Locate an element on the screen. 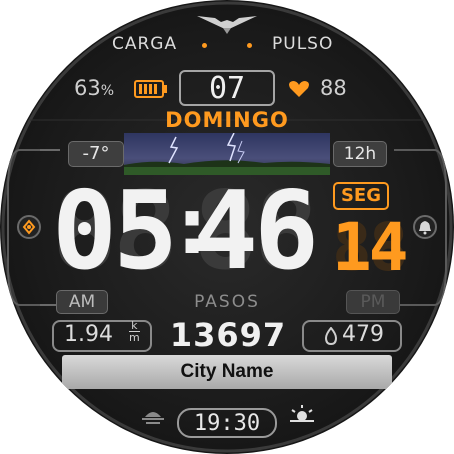  pulso-dot is located at coordinates (249, 45).